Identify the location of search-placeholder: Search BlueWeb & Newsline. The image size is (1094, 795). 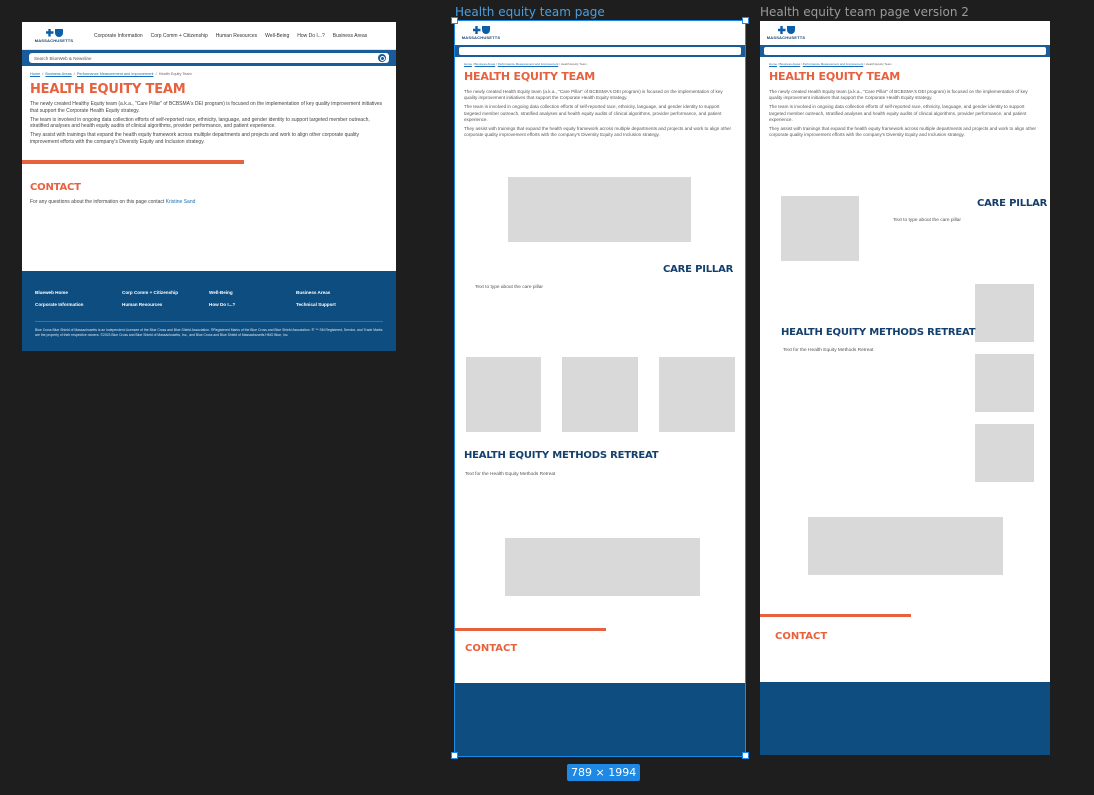
(63, 58).